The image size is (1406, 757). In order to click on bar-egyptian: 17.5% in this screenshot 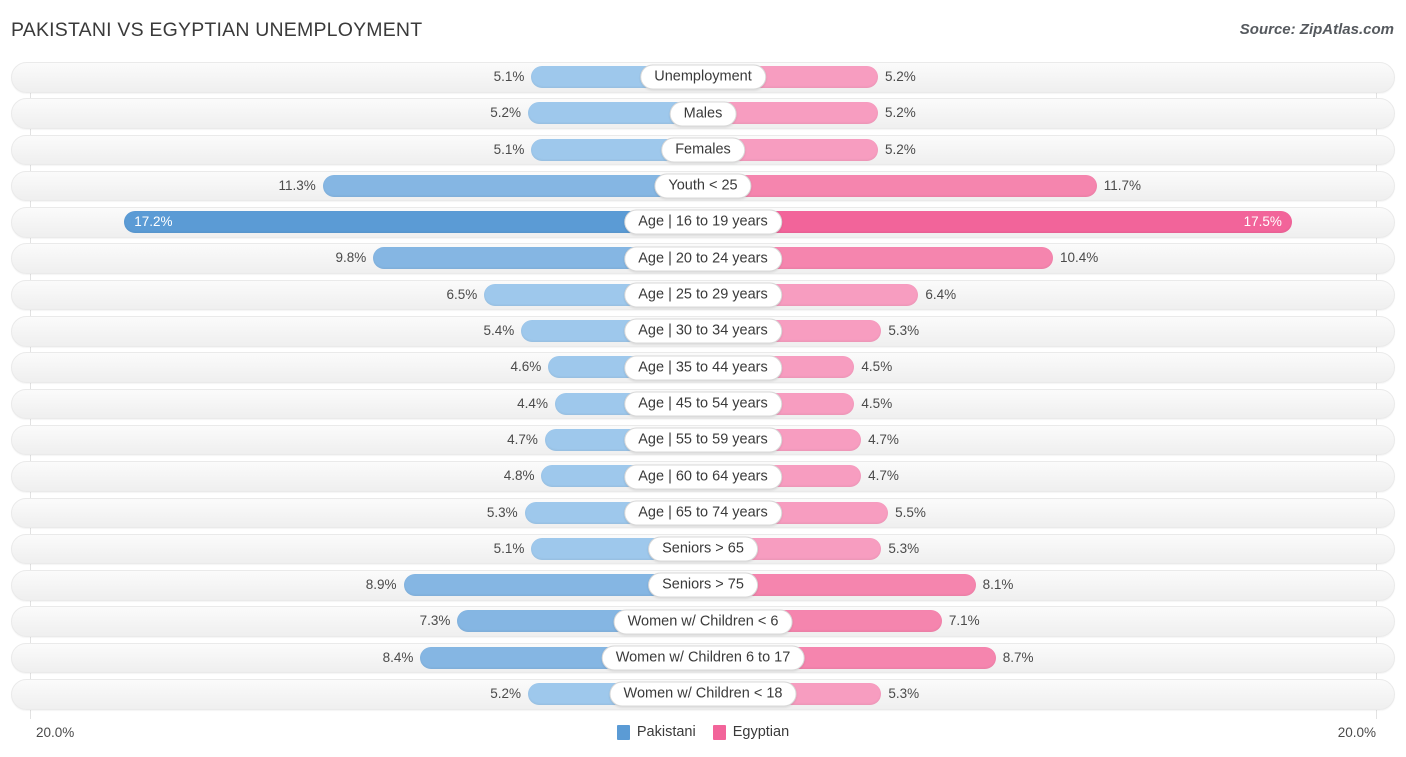, I will do `click(997, 222)`.